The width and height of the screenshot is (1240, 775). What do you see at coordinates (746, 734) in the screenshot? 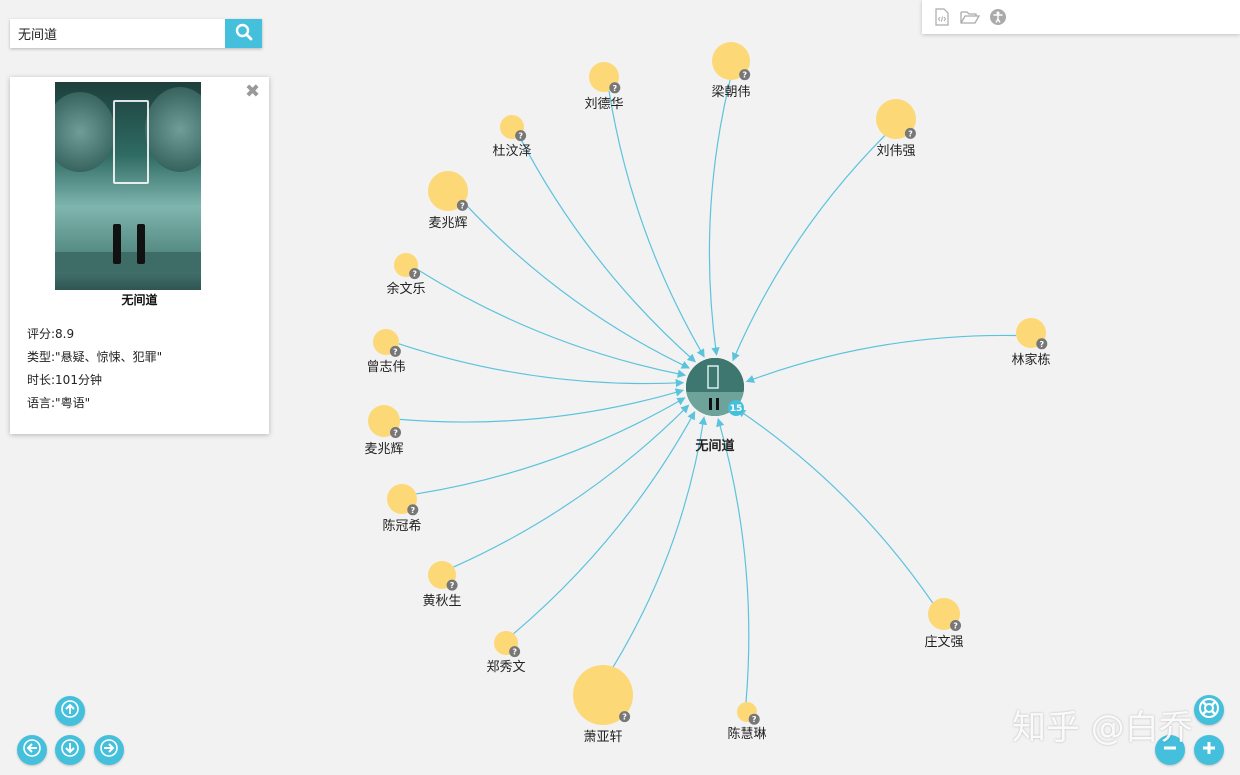
I see `node-label: 陈慧琳` at bounding box center [746, 734].